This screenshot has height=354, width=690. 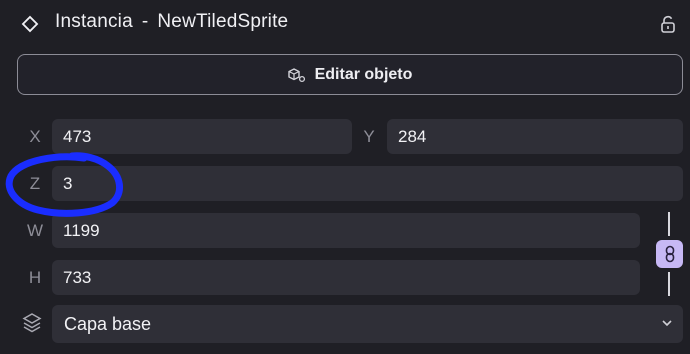 I want to click on layers-icon, so click(x=32, y=323).